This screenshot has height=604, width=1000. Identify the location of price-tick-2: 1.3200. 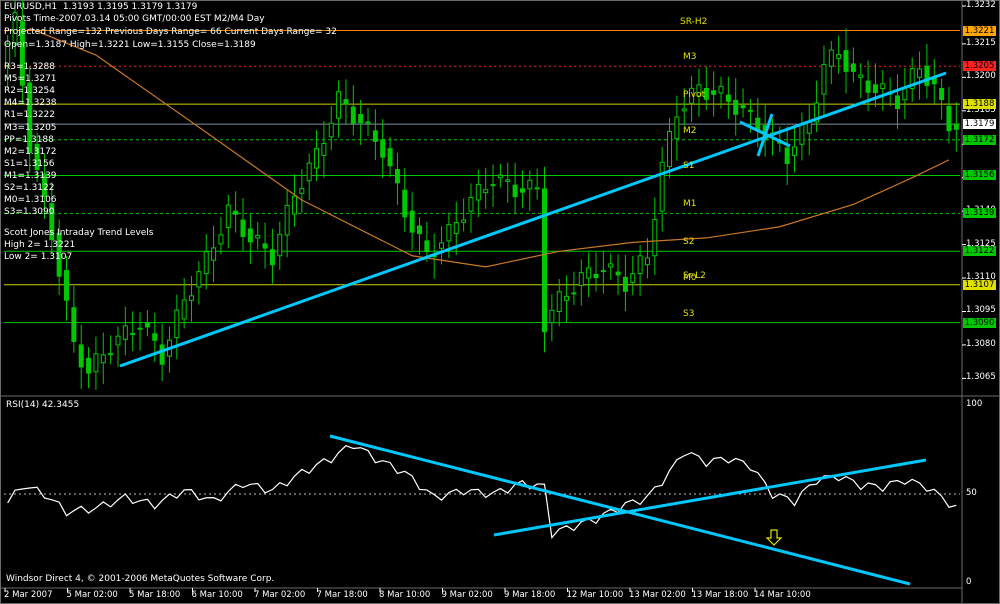
(981, 76).